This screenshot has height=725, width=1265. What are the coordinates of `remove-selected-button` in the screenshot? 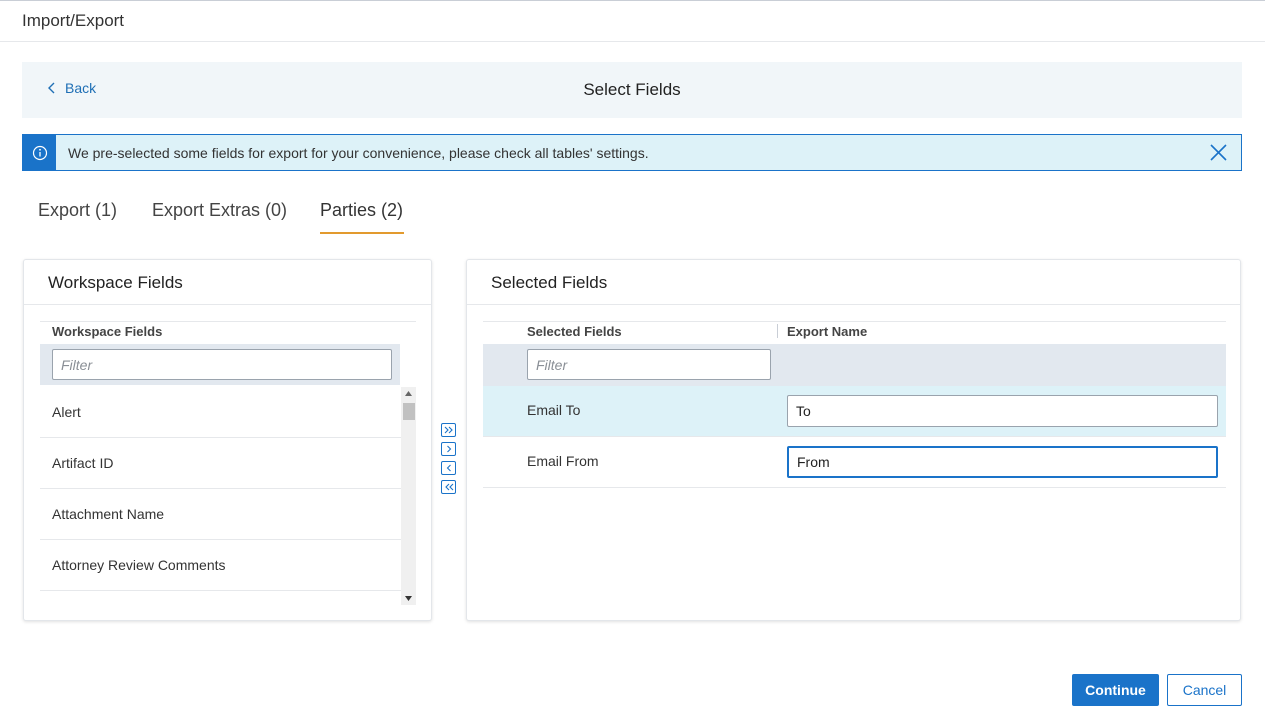 It's located at (448, 468).